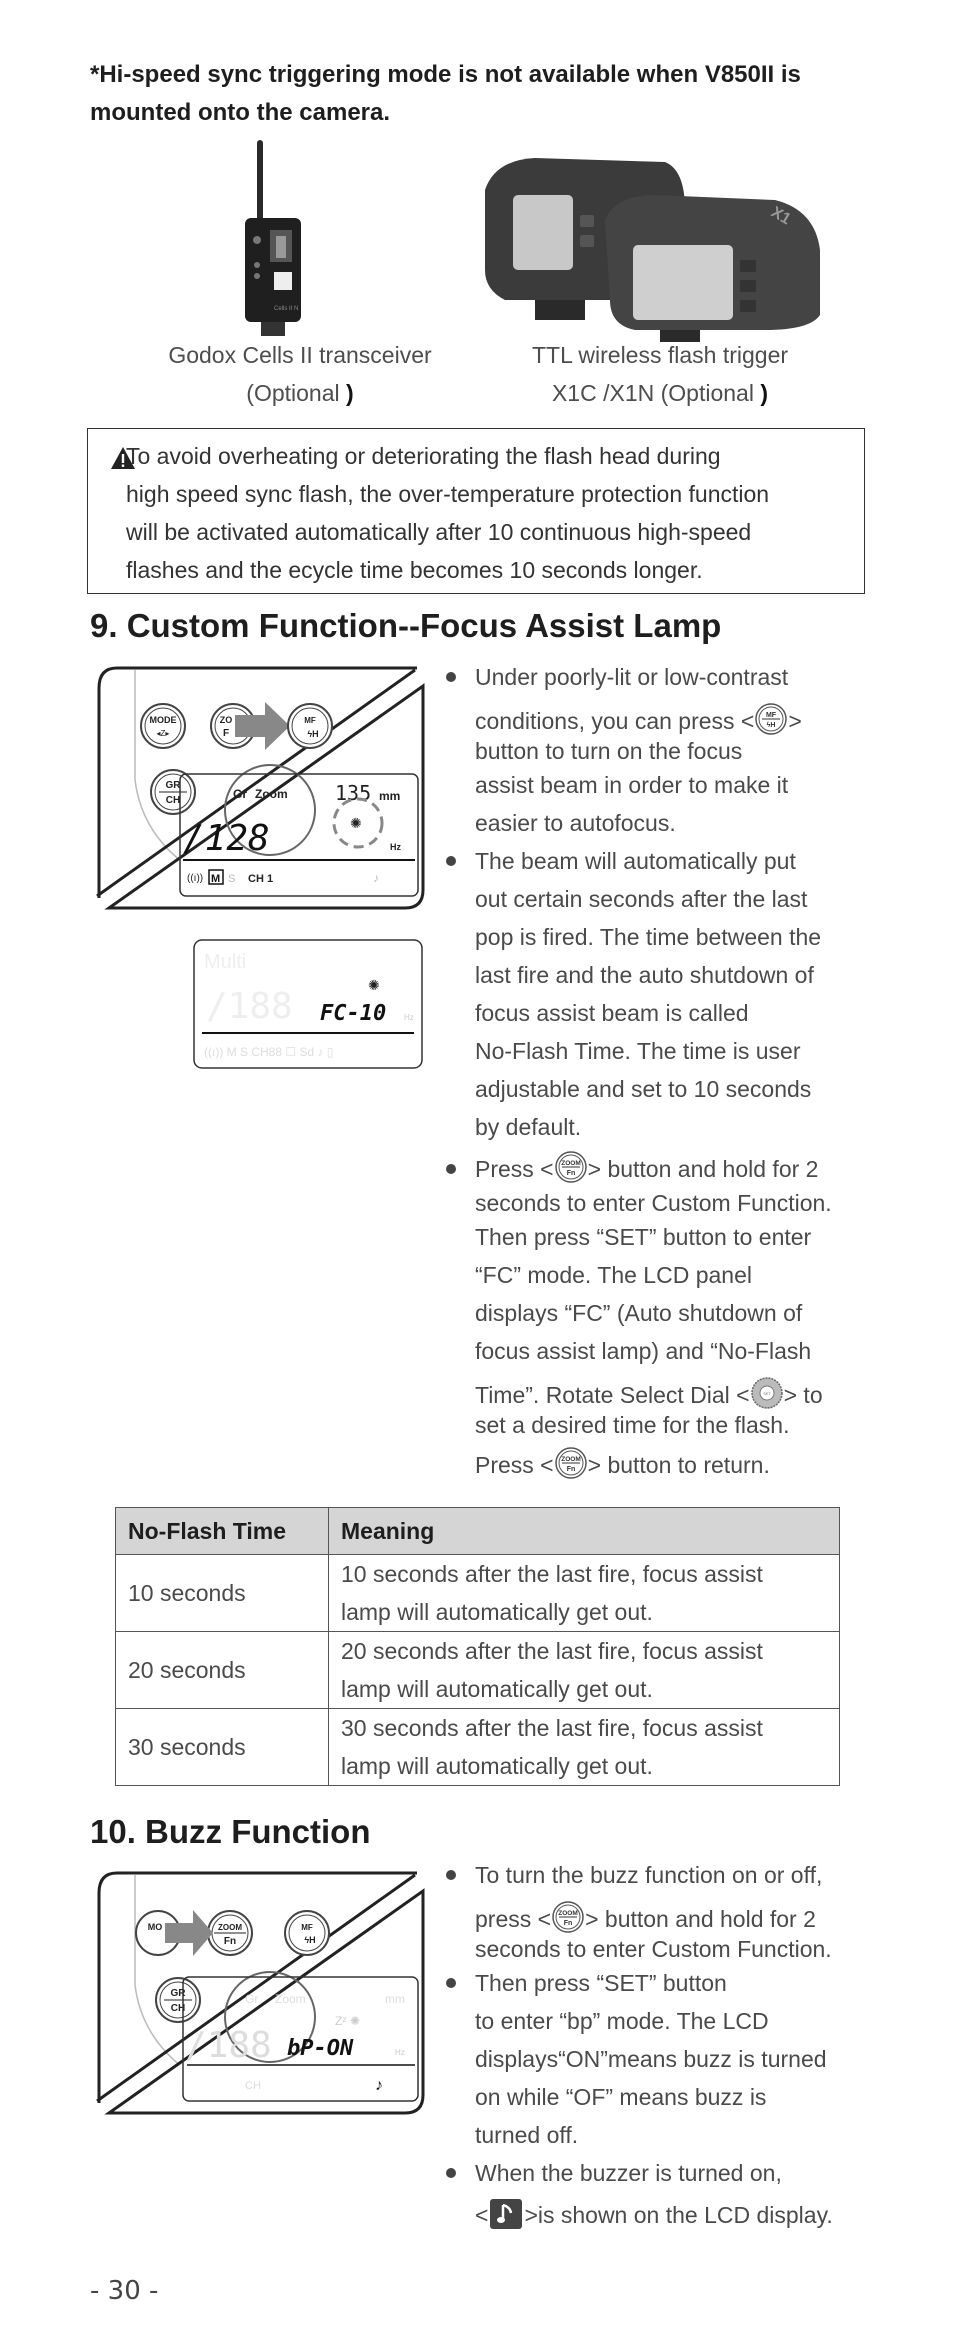 The width and height of the screenshot is (954, 2326). I want to click on bullet-line: assist beam in order to make it, so click(632, 785).